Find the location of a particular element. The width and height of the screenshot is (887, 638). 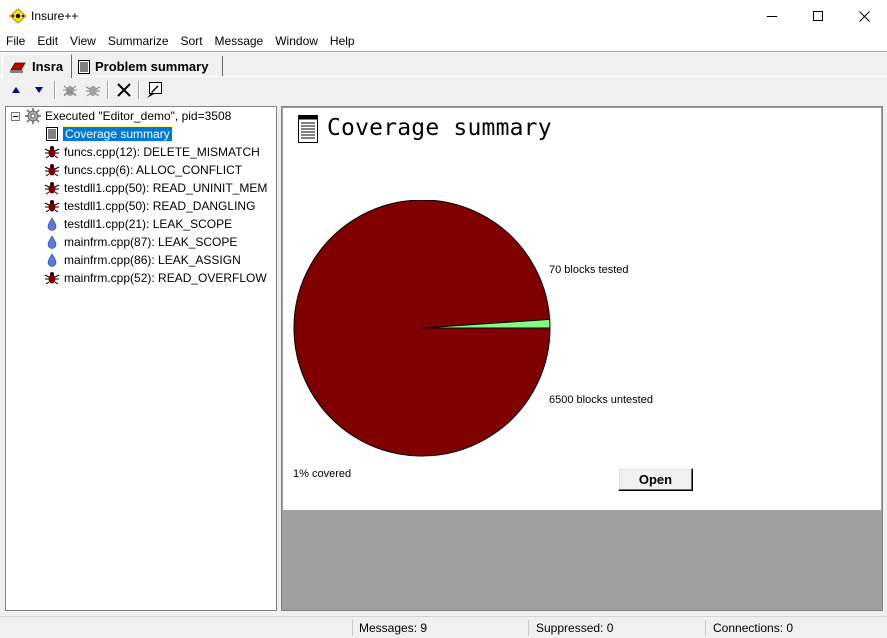

tree-item: funcs.cpp(12): DELETE_MISMATCH is located at coordinates (152, 152).